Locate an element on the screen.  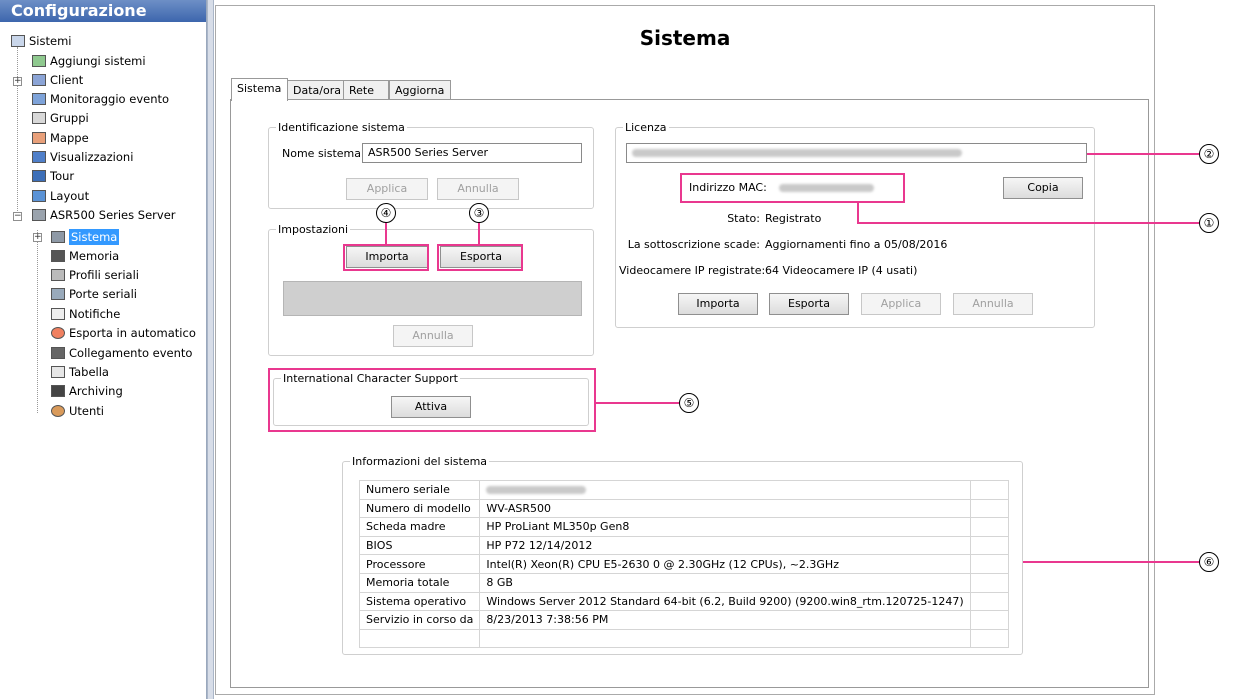
sidebar-item-views: Visualizzazioni is located at coordinates (82, 157).